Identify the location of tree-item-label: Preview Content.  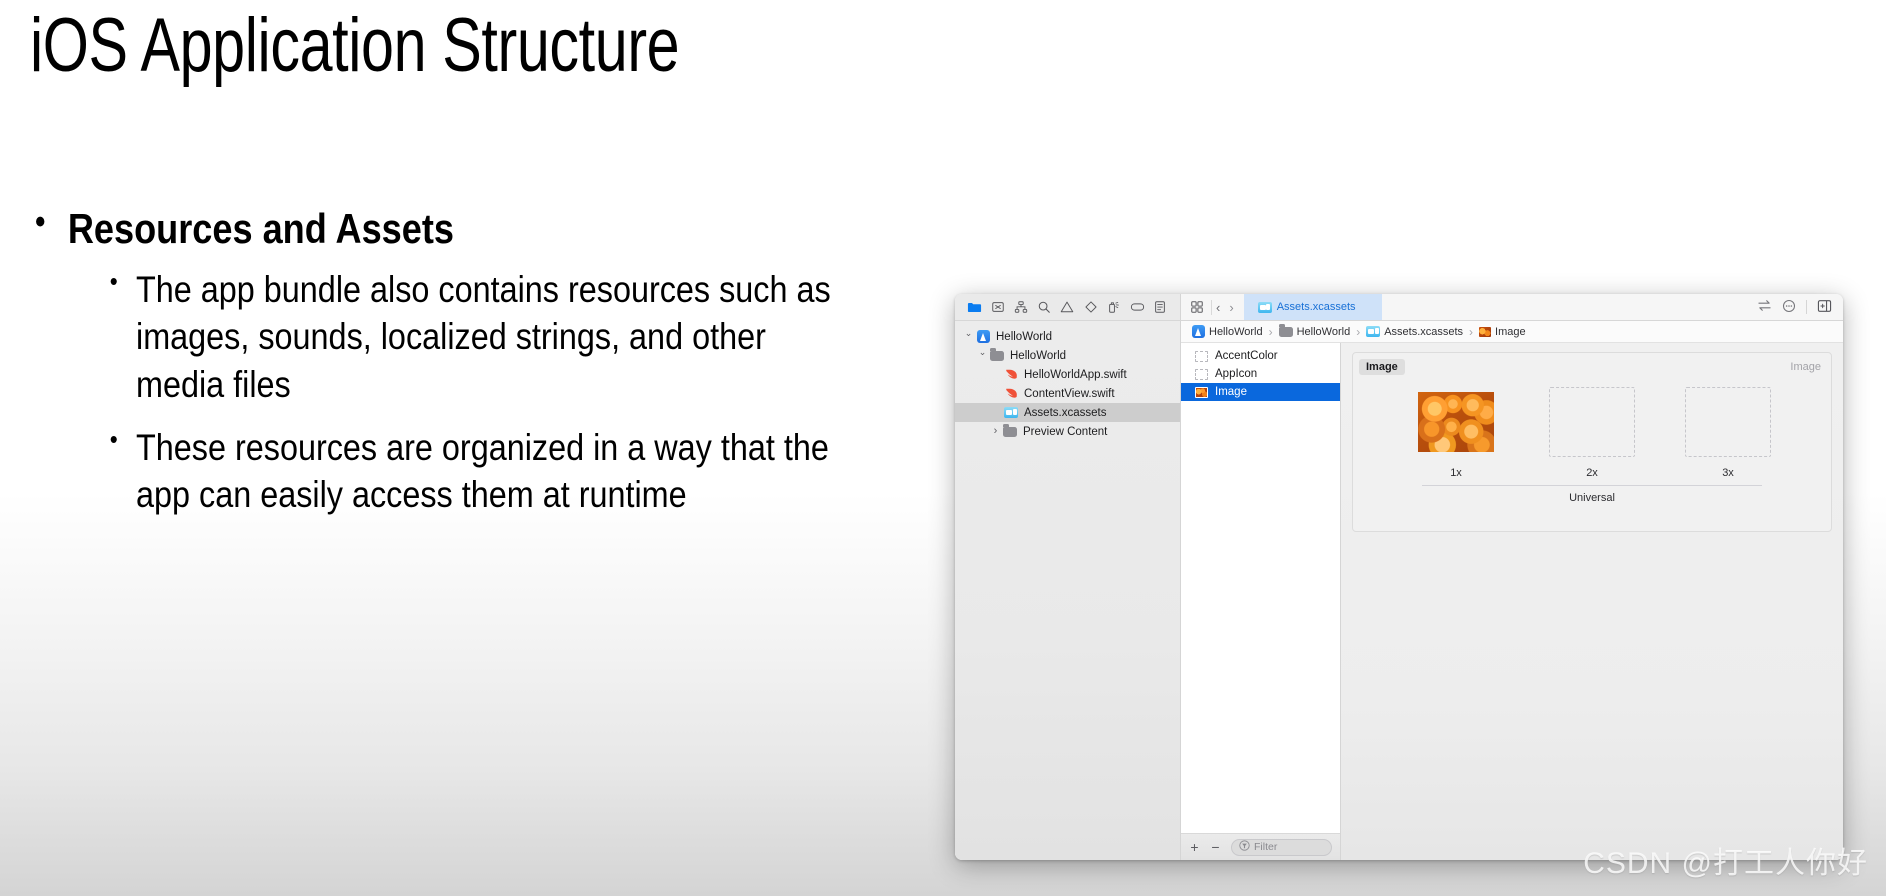
(1065, 431).